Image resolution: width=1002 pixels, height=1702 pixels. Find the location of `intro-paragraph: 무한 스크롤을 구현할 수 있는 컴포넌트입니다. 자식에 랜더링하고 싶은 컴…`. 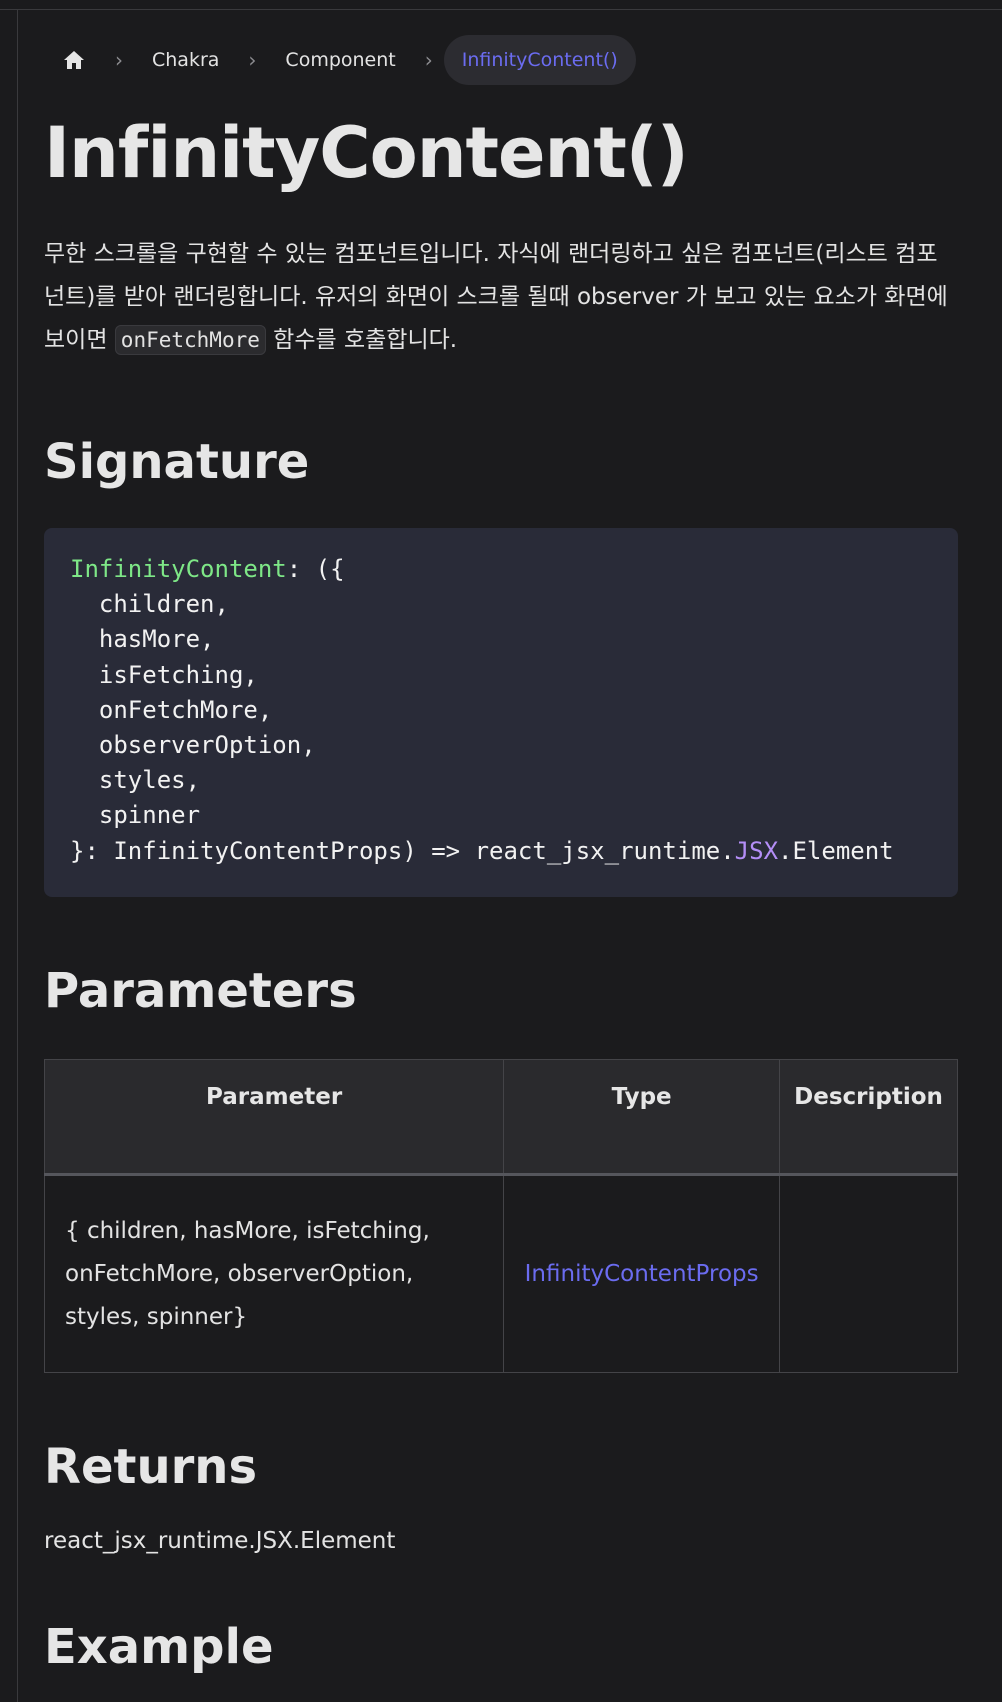

intro-paragraph: 무한 스크롤을 구현할 수 있는 컴포넌트입니다. 자식에 랜더링하고 싶은 컴… is located at coordinates (501, 297).